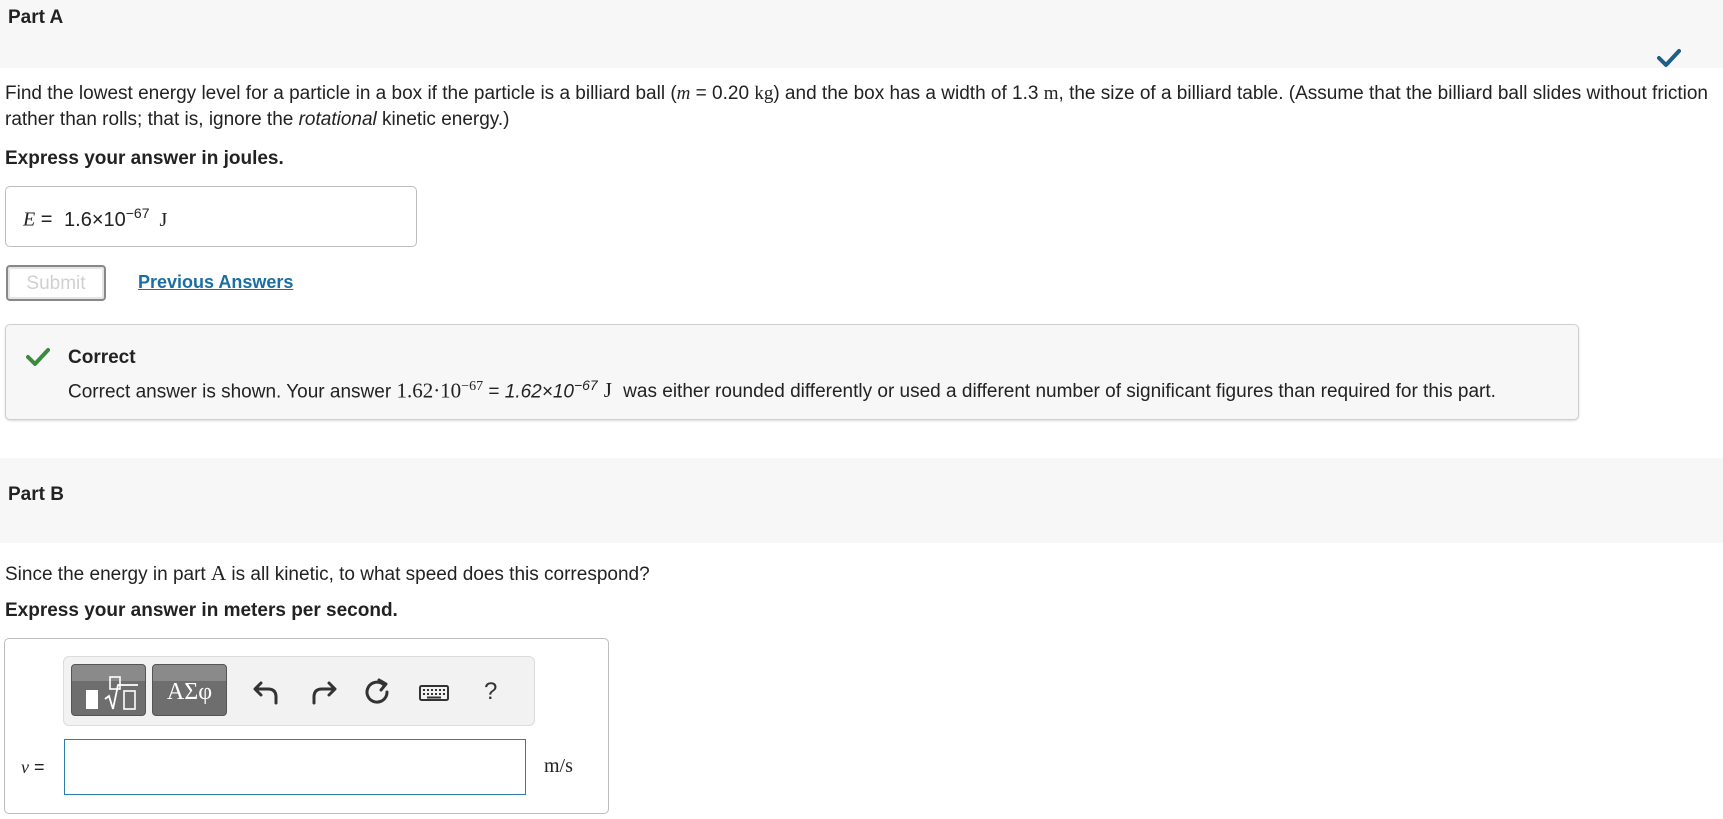  Describe the element at coordinates (215, 282) in the screenshot. I see `previous-answers-link: Previous Answers` at that location.